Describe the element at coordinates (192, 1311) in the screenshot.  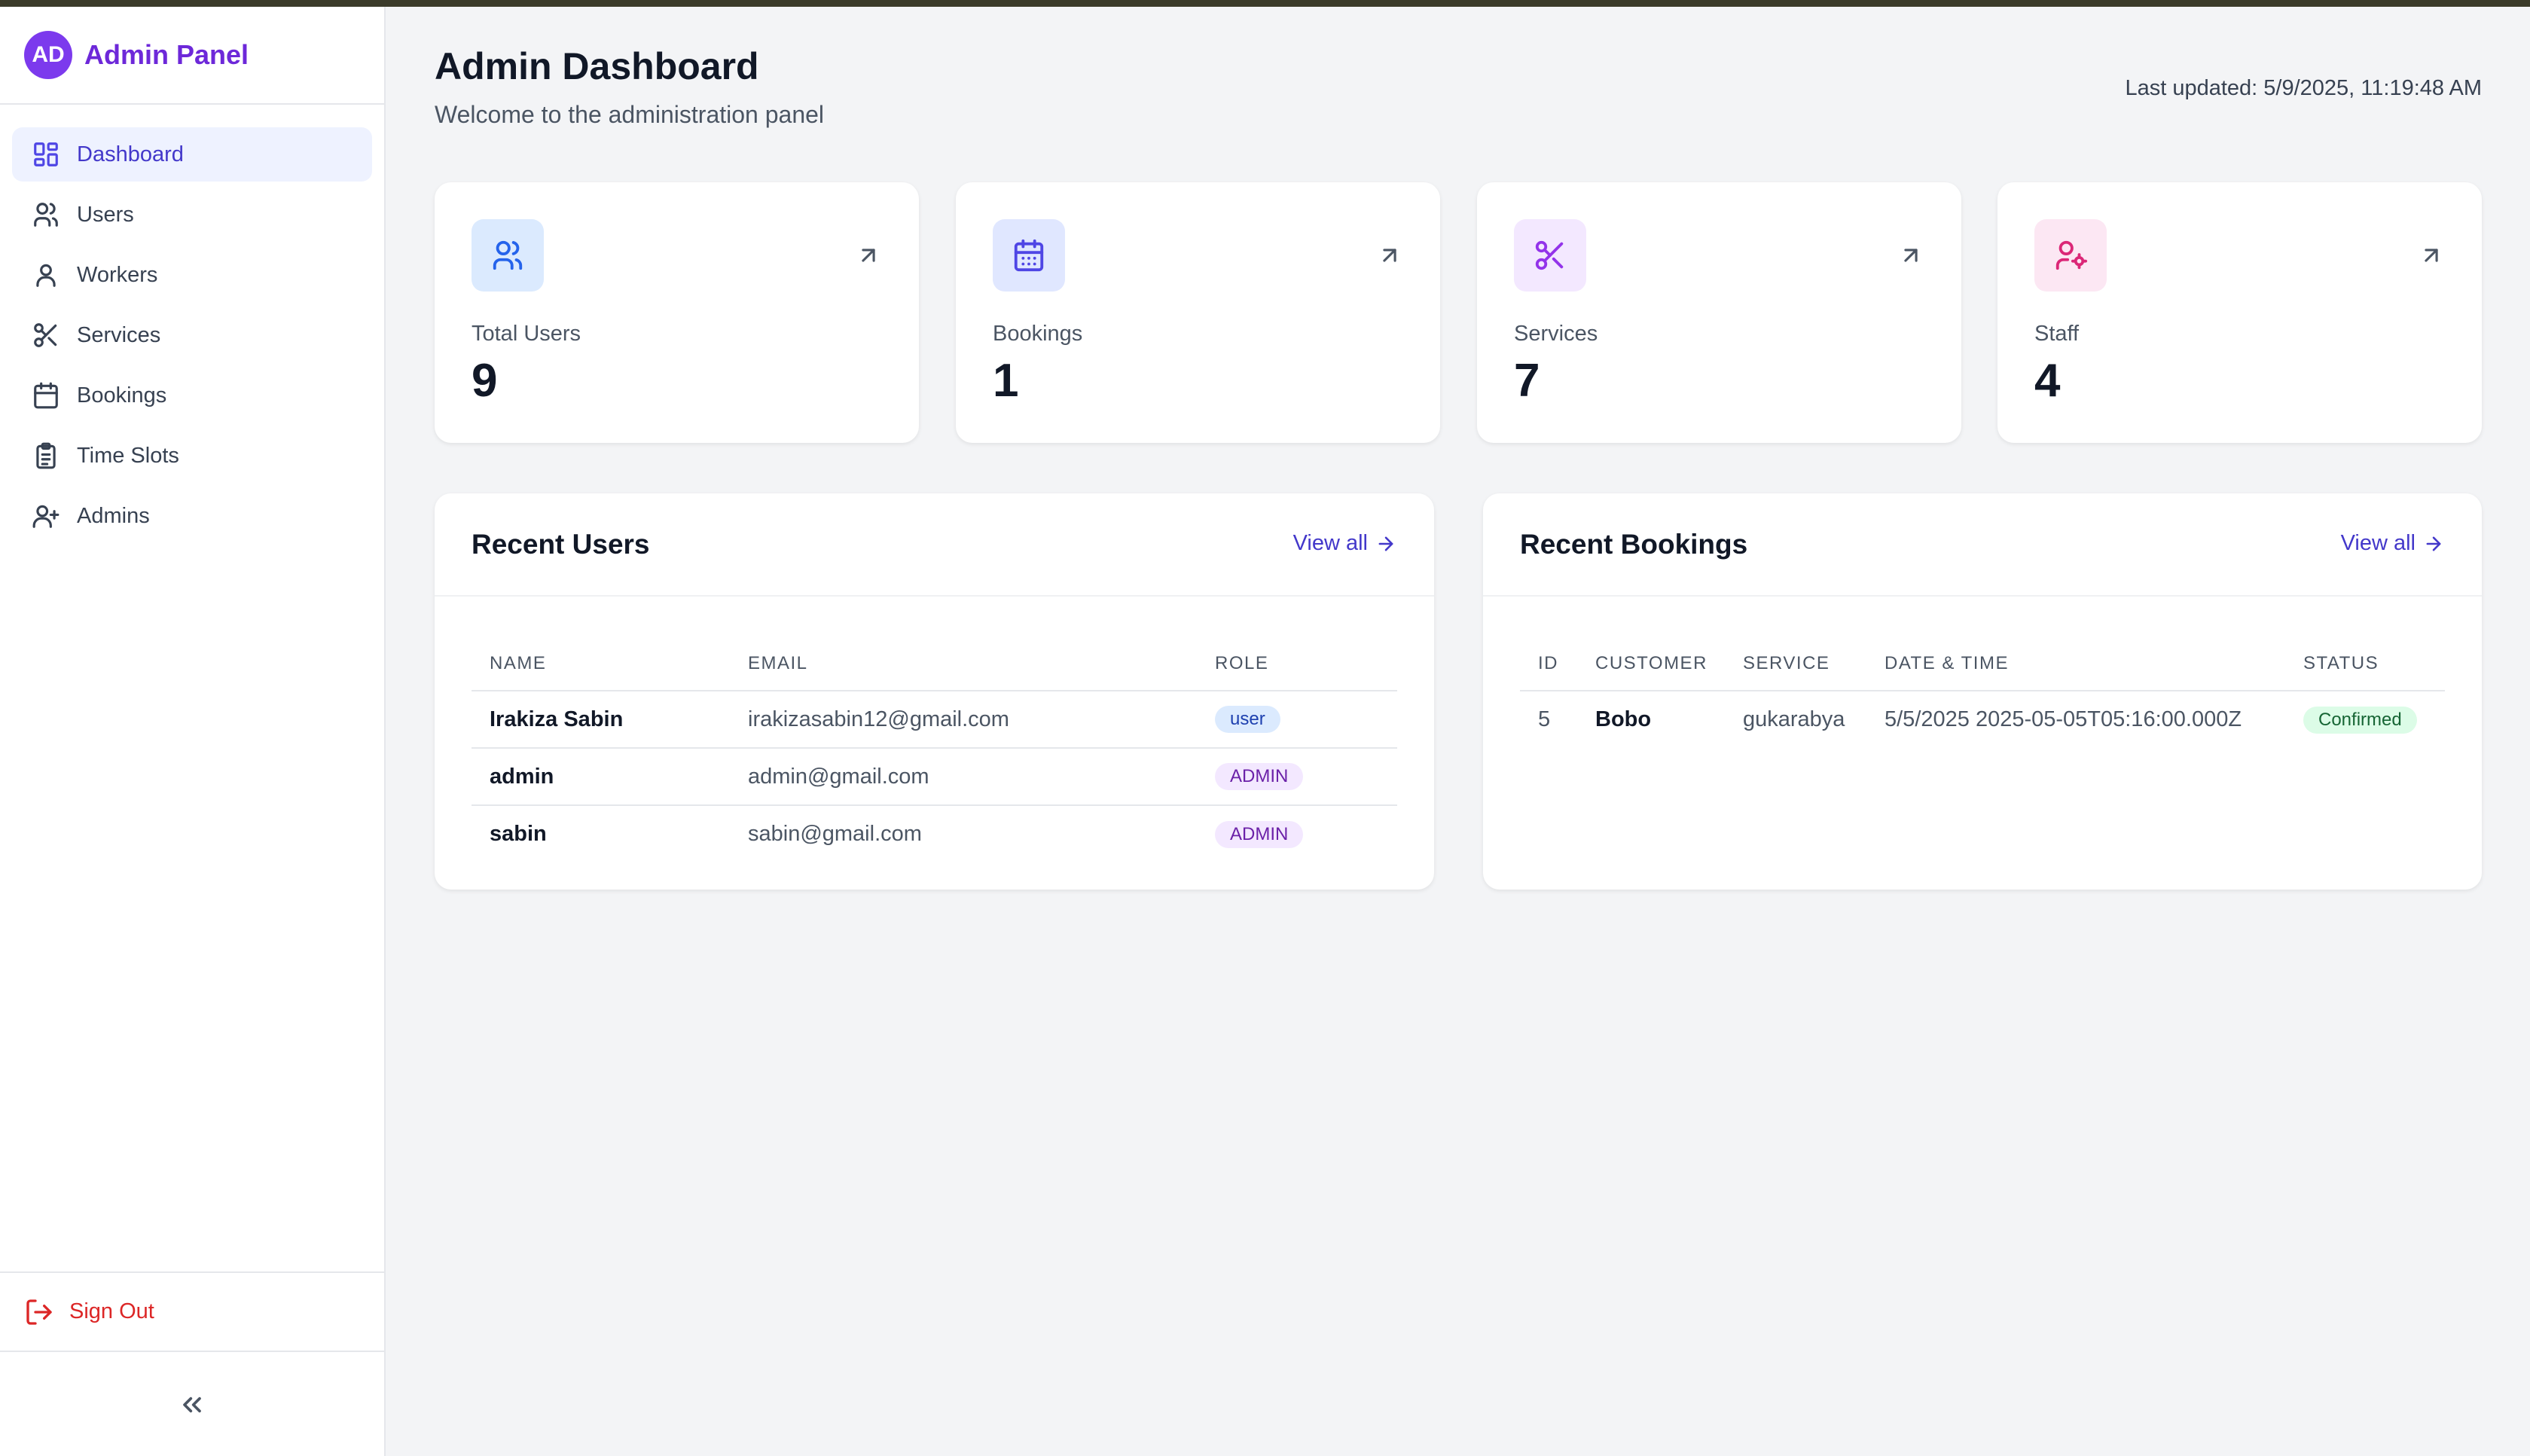
I see `sign-out-button: Sign Out` at that location.